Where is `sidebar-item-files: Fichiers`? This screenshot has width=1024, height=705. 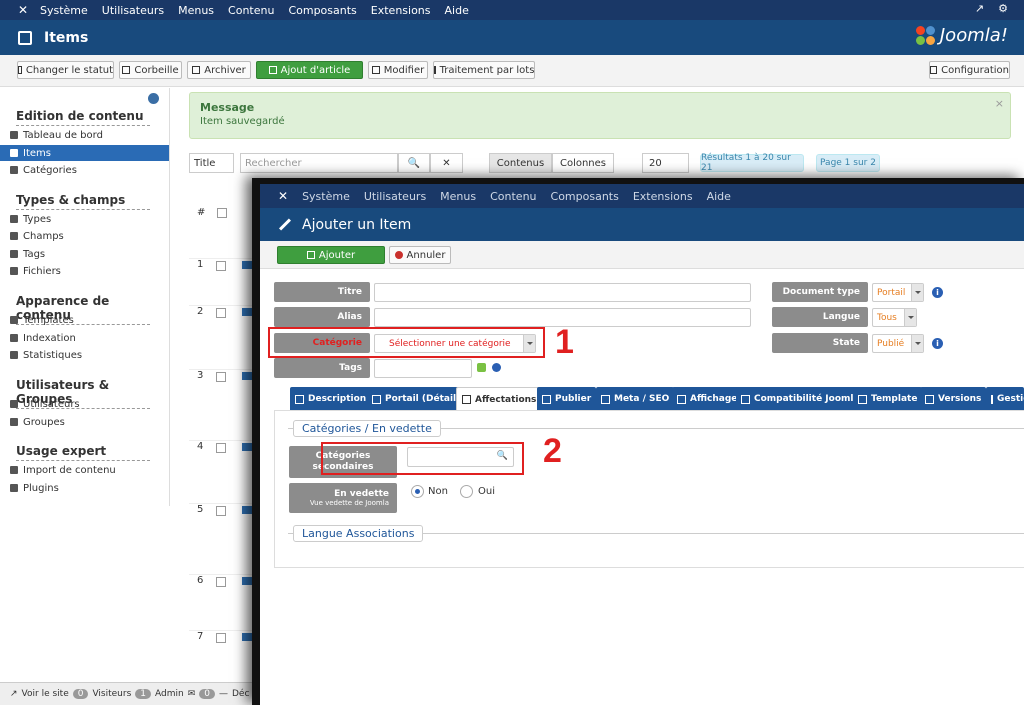 sidebar-item-files: Fichiers is located at coordinates (90, 271).